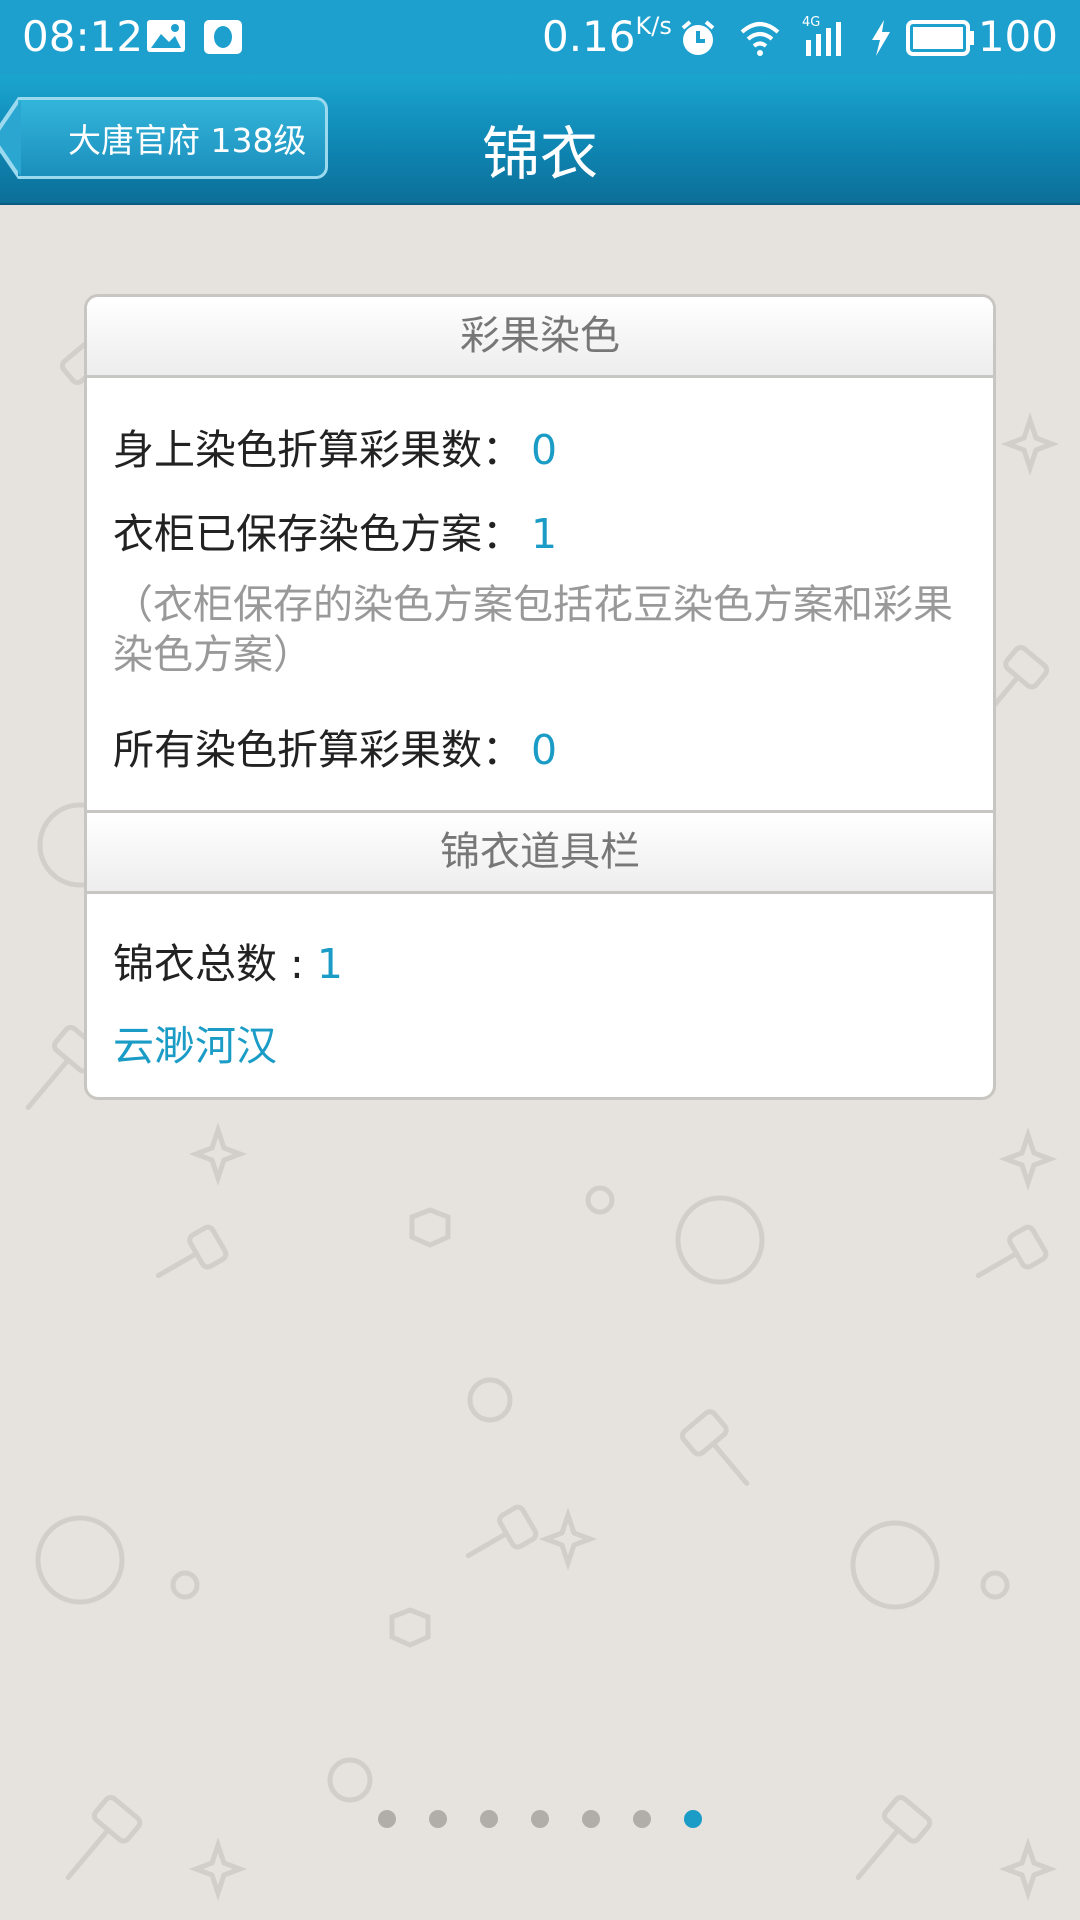 The width and height of the screenshot is (1080, 1920). Describe the element at coordinates (318, 534) in the screenshot. I see `saved-dye-schemes-label: 衣柜已保存染色方案：` at that location.